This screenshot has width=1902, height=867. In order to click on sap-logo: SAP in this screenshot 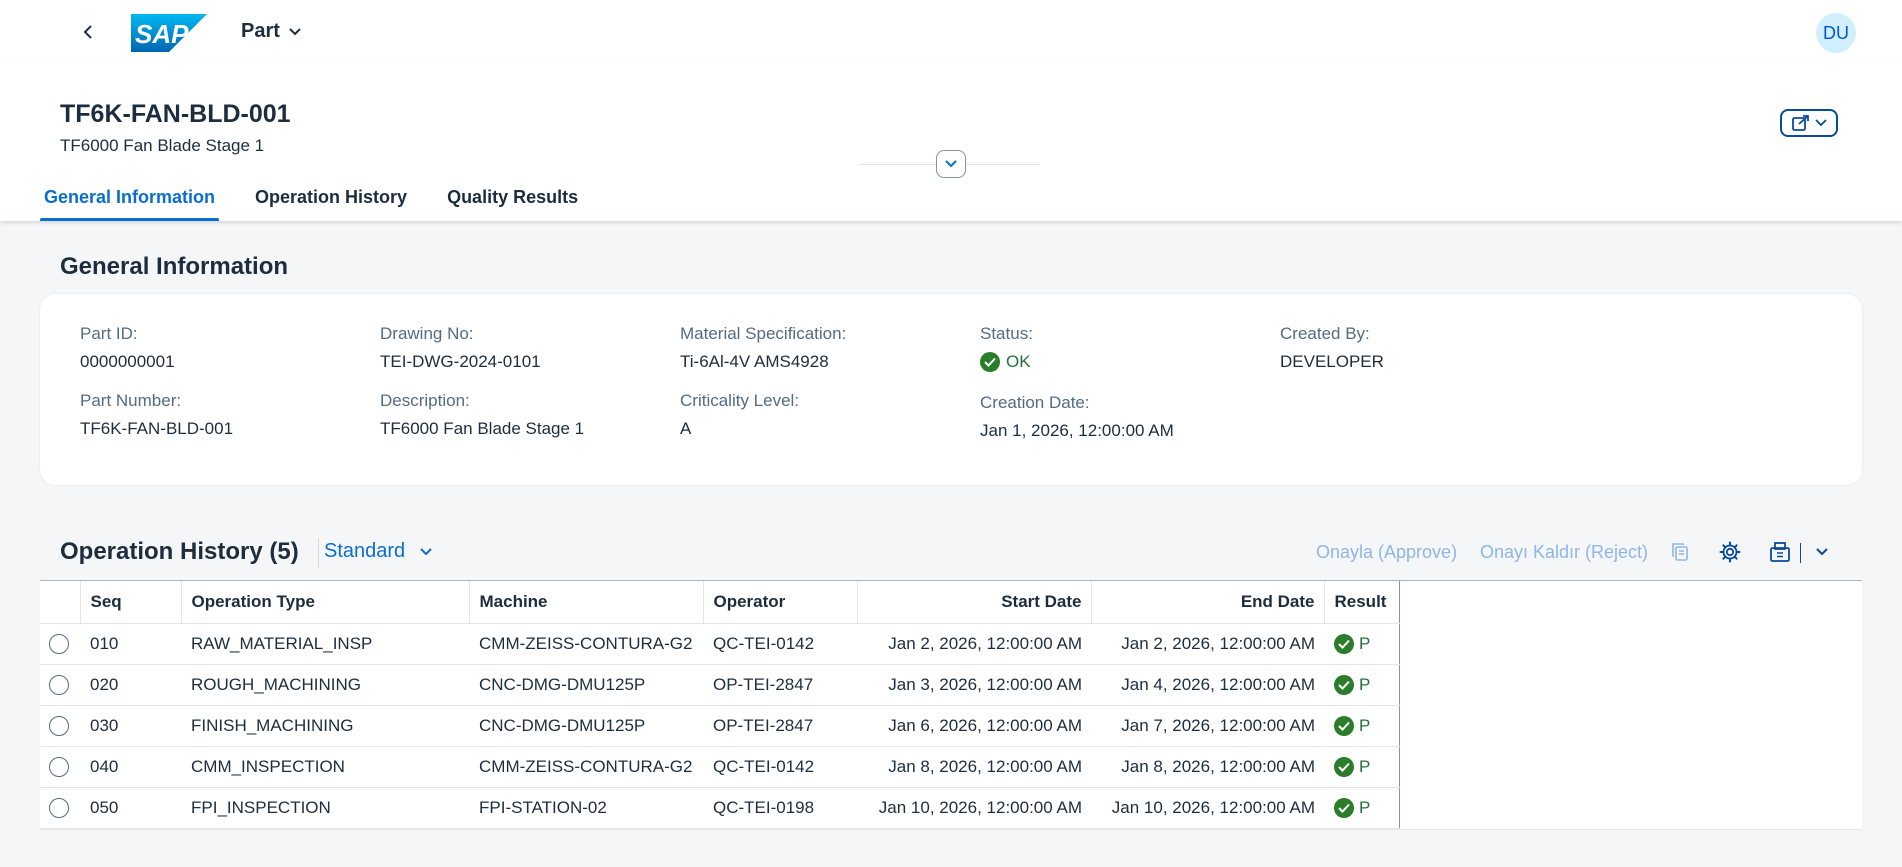, I will do `click(169, 35)`.